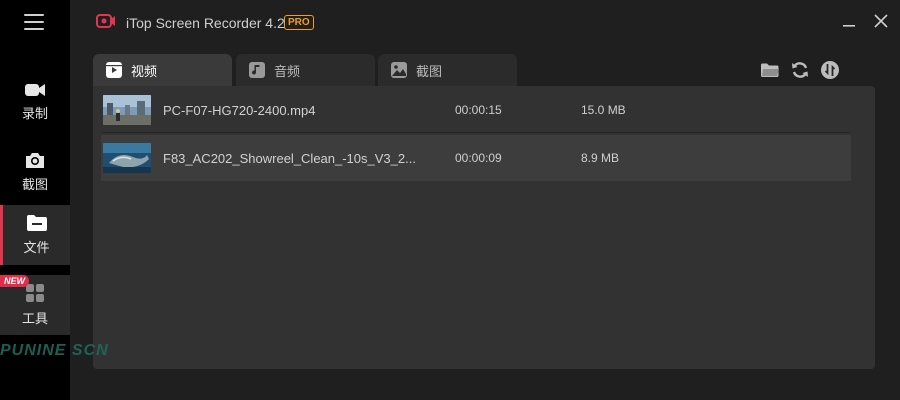 The image size is (900, 400). What do you see at coordinates (399, 70) in the screenshot?
I see `image-icon` at bounding box center [399, 70].